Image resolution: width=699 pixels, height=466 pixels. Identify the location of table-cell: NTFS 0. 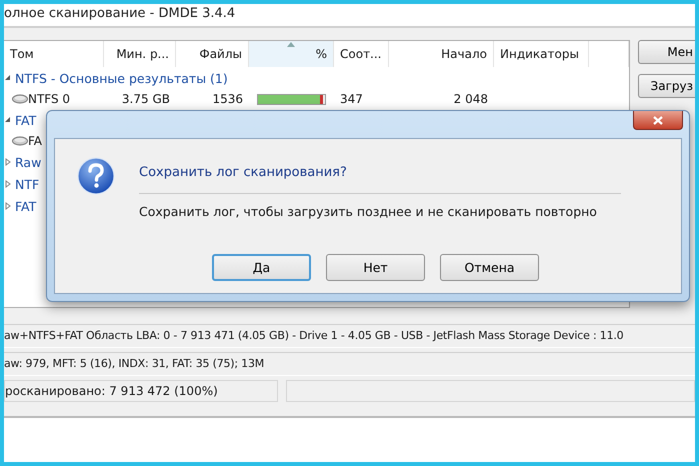
(49, 99).